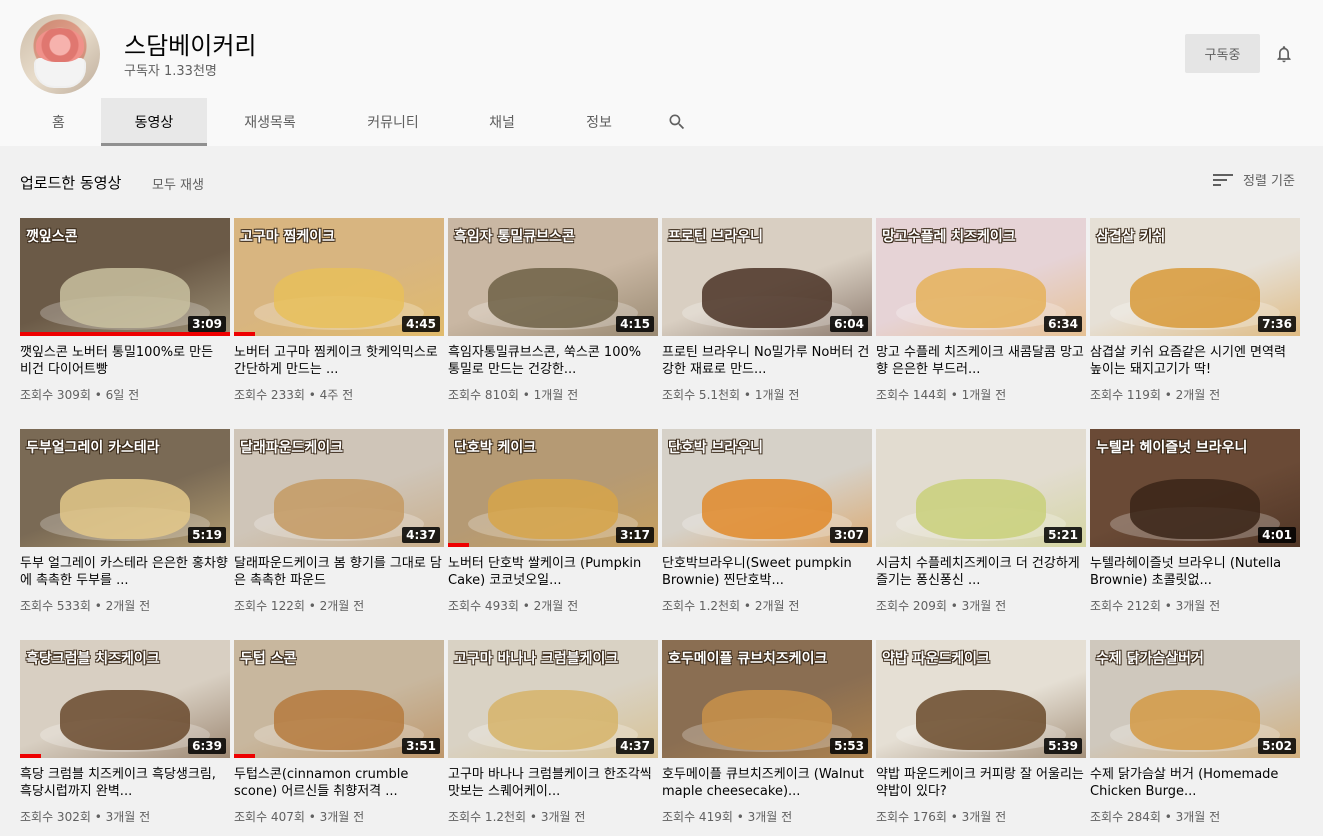  I want to click on video-thumbnail: 호두메이플 큐브치즈케이크 5:53, so click(767, 699).